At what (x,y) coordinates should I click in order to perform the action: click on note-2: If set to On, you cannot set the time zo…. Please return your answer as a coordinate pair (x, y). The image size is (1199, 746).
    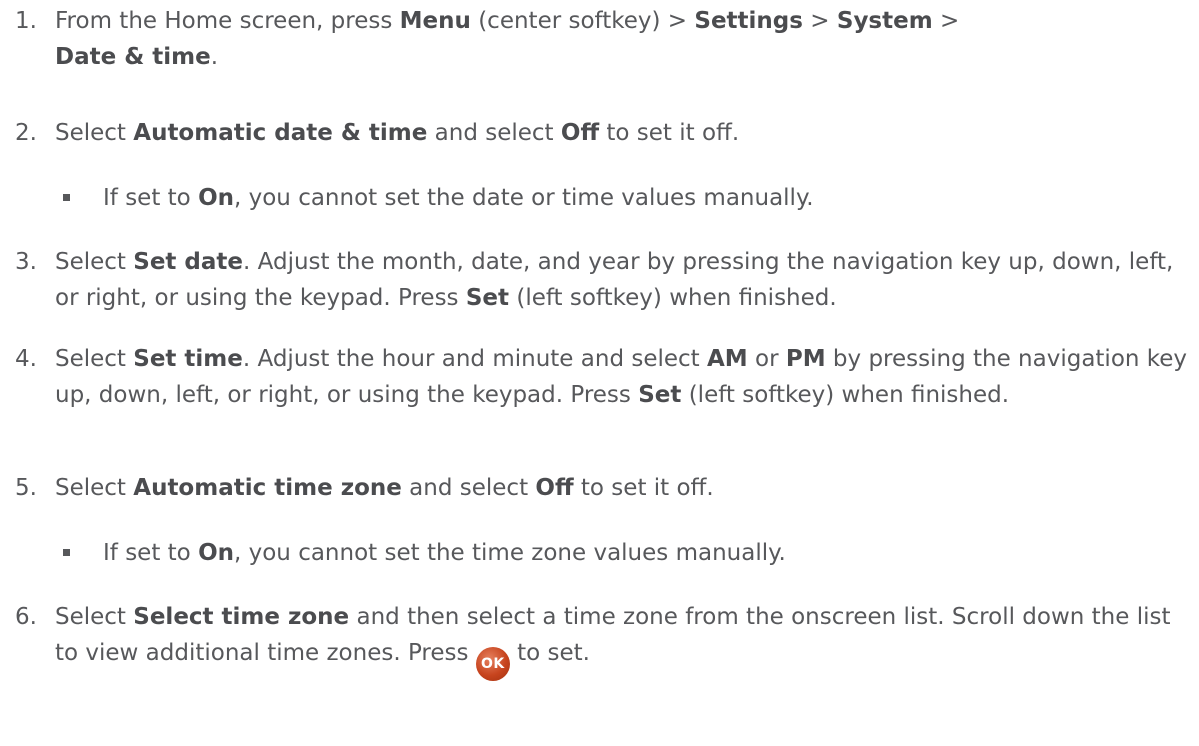
    Looking at the image, I should click on (595, 553).